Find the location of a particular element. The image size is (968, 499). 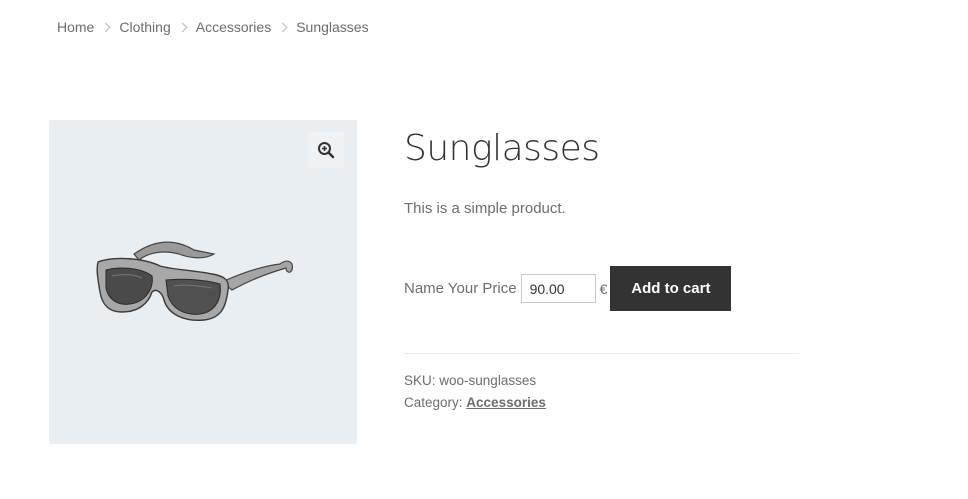

price-label: Name Your Price is located at coordinates (460, 288).